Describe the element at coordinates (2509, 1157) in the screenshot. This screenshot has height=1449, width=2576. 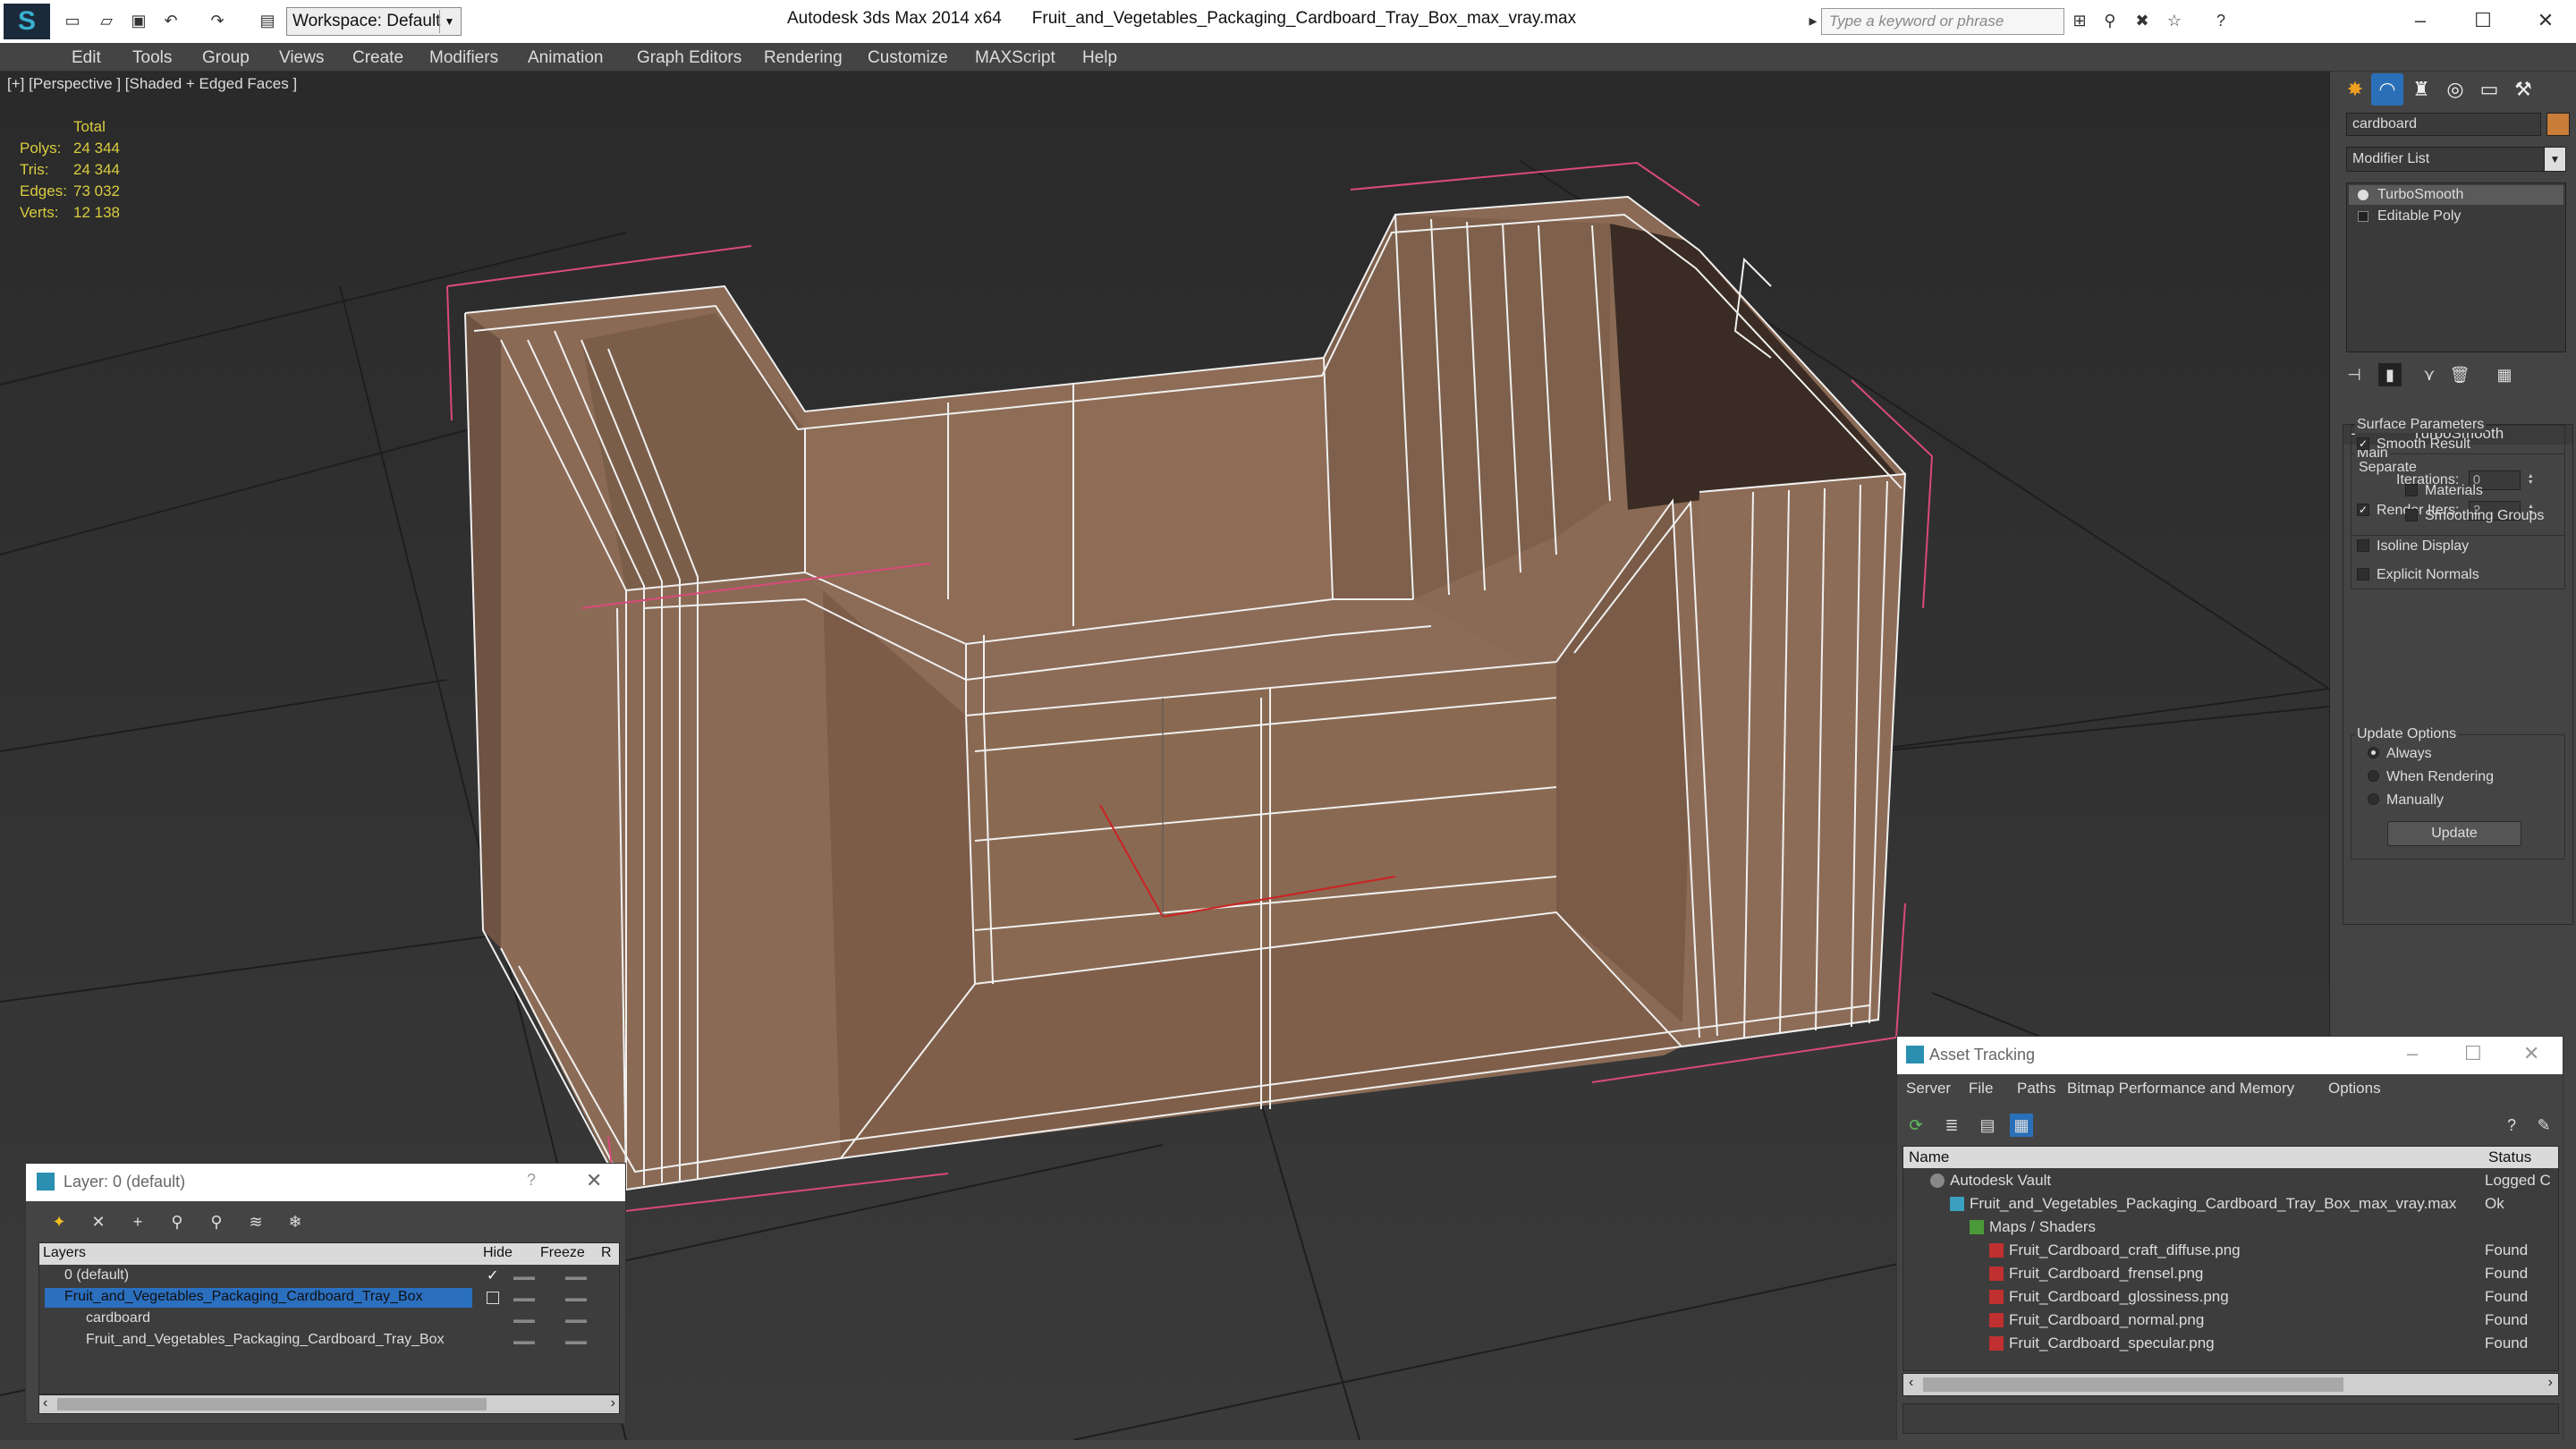
I see `col-status: Status` at that location.